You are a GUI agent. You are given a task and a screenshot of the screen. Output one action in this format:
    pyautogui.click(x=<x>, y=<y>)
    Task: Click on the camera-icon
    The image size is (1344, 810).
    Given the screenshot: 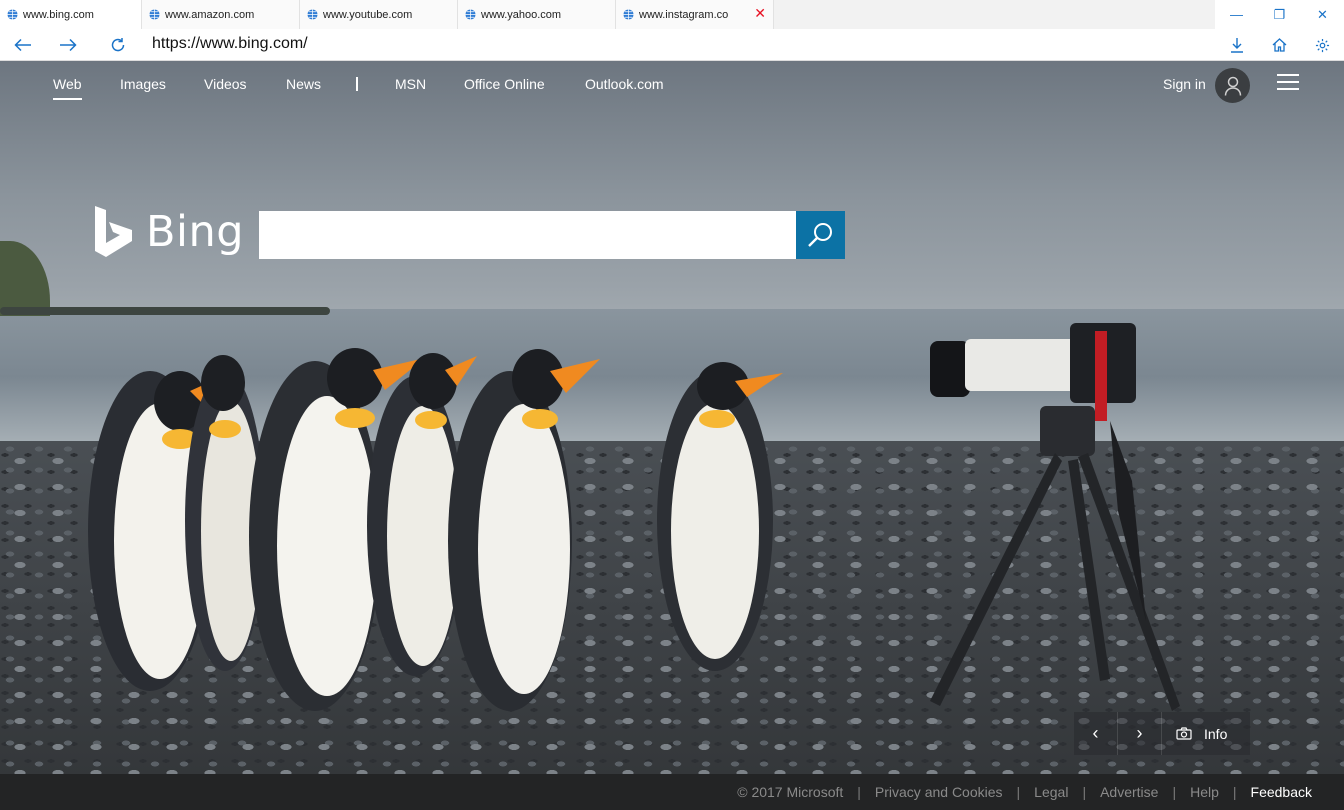 What is the action you would take?
    pyautogui.click(x=1184, y=733)
    